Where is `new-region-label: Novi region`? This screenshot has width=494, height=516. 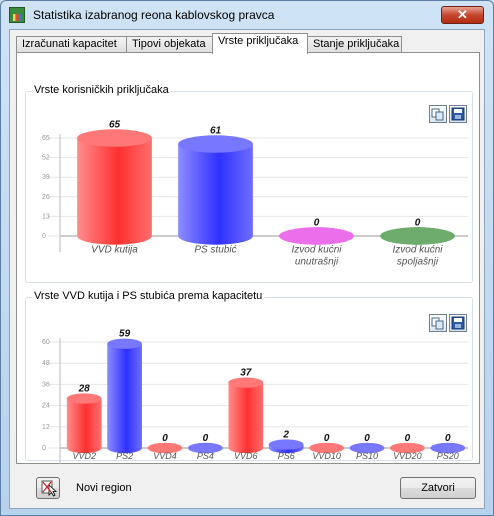
new-region-label: Novi region is located at coordinates (104, 488).